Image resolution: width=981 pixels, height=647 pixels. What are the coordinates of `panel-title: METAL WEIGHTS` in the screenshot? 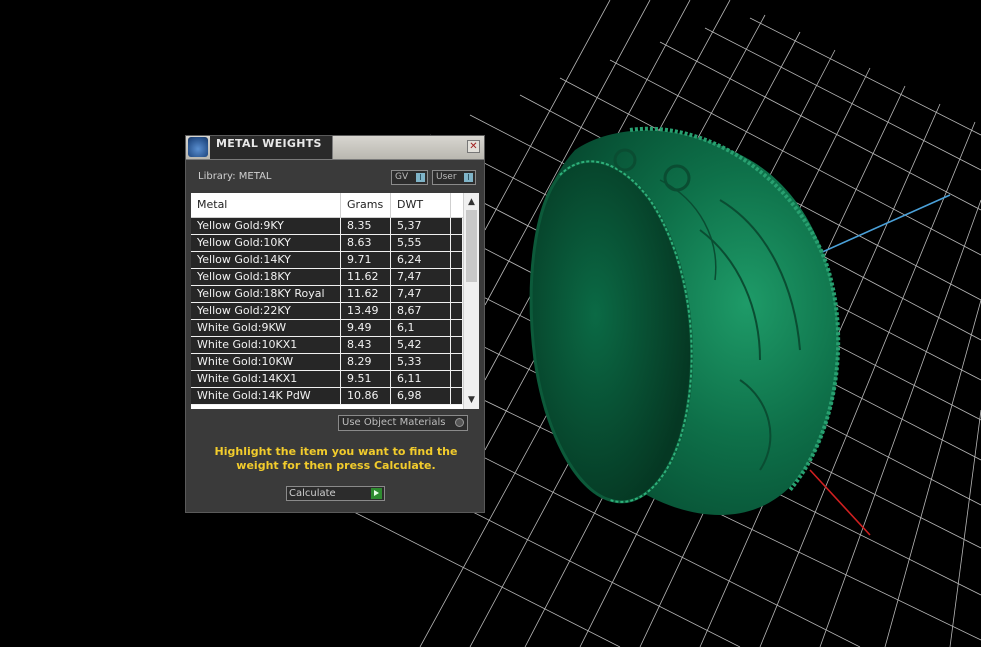 It's located at (269, 143).